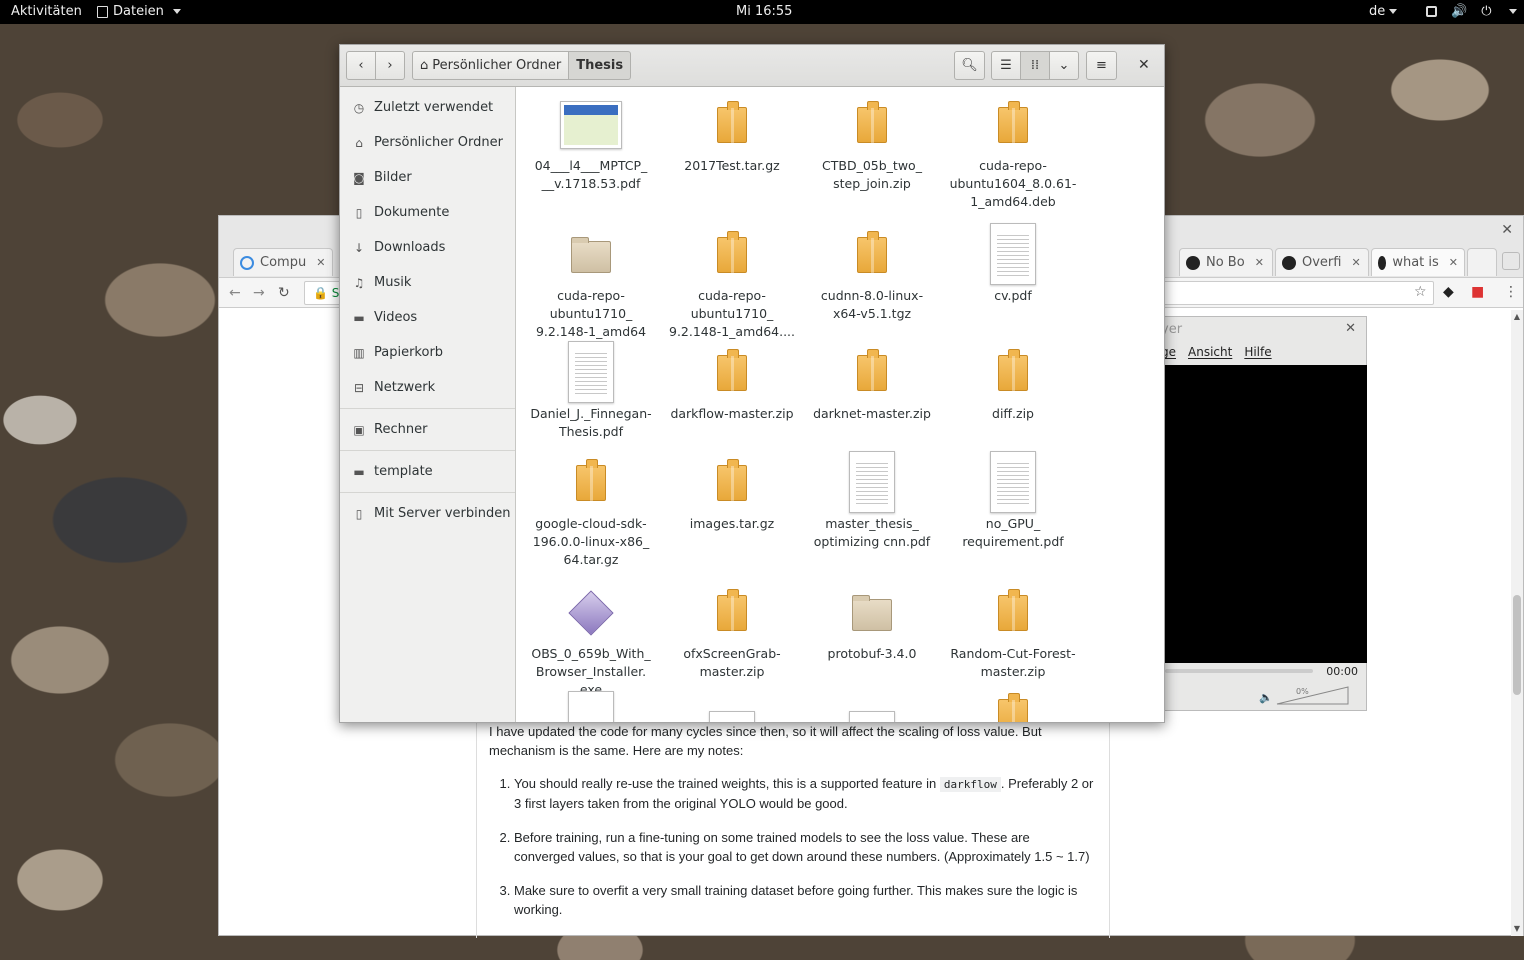 The width and height of the screenshot is (1524, 960). Describe the element at coordinates (1383, 11) in the screenshot. I see `language-indicator: de` at that location.